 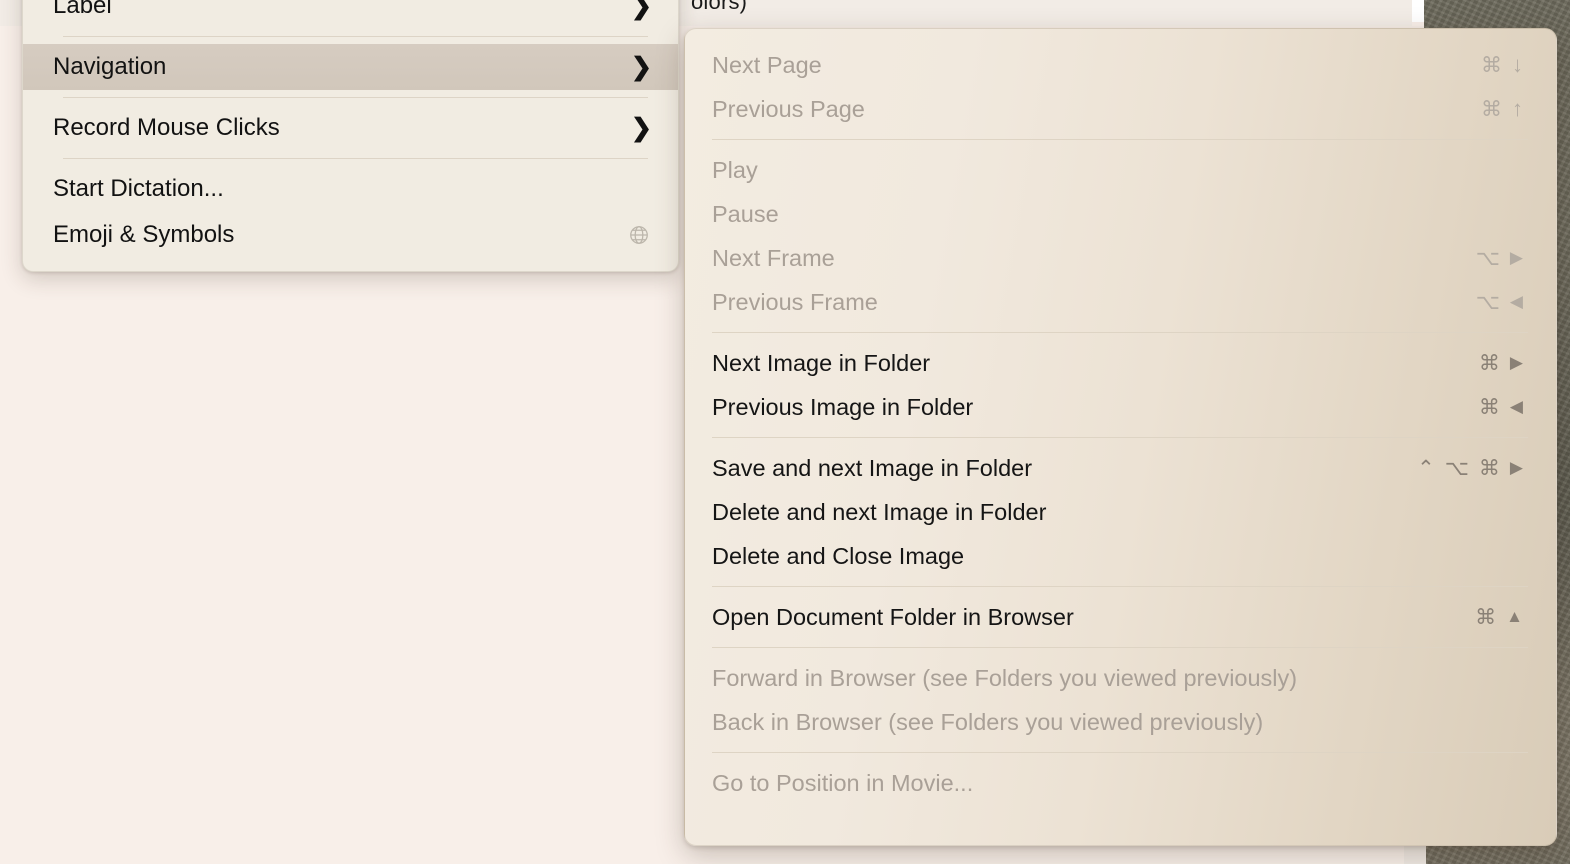 What do you see at coordinates (1520, 108) in the screenshot?
I see `arrow-up-key-glyph: ↑` at bounding box center [1520, 108].